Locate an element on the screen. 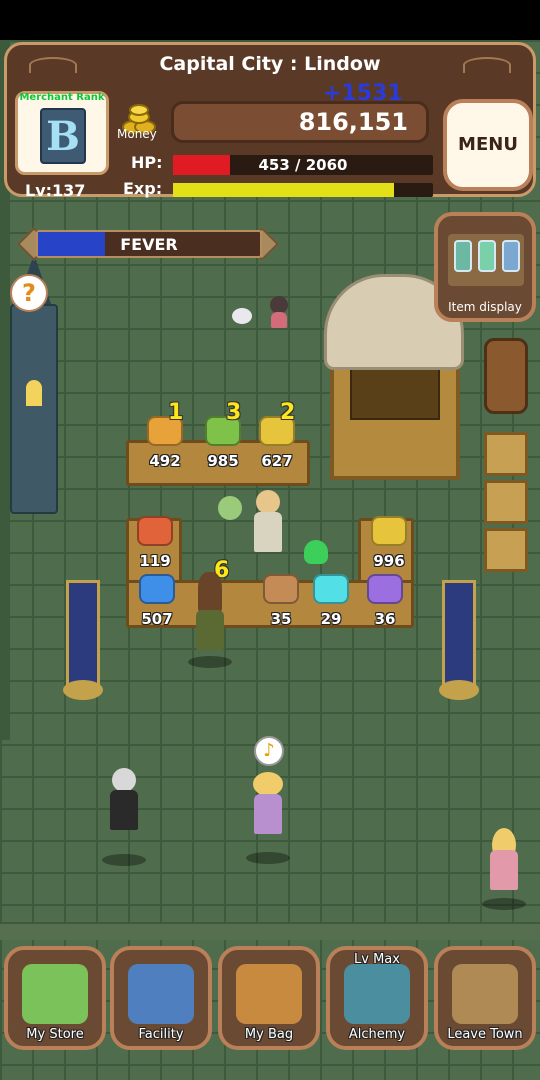 The width and height of the screenshot is (540, 1080). shelf-item-orb: 29 is located at coordinates (331, 598).